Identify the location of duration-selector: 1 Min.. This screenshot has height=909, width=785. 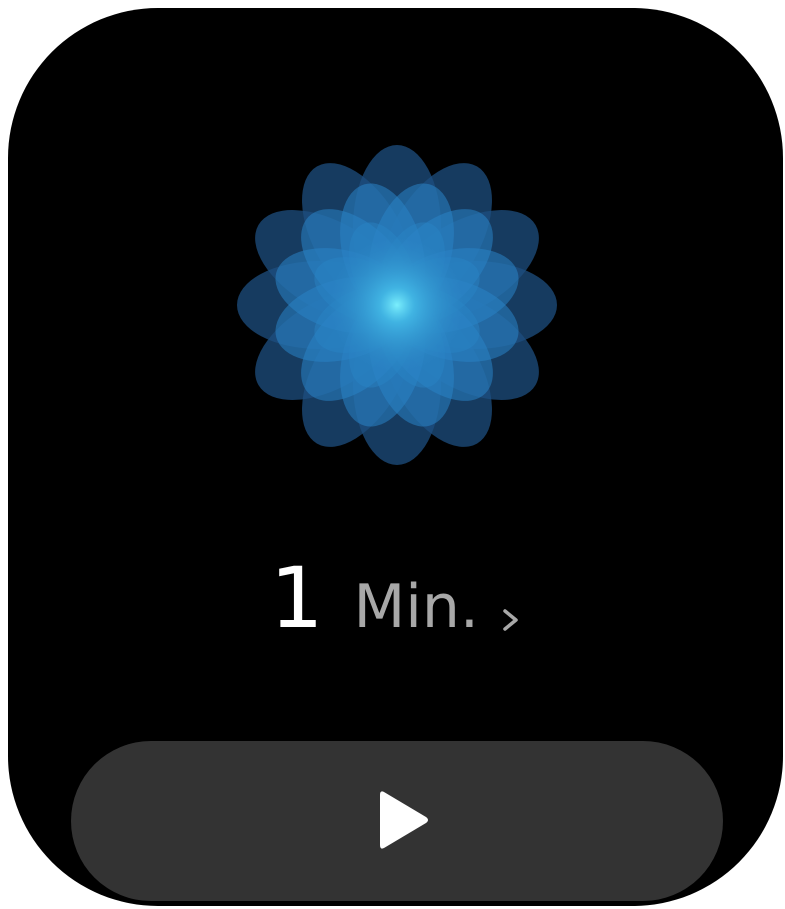
(395, 606).